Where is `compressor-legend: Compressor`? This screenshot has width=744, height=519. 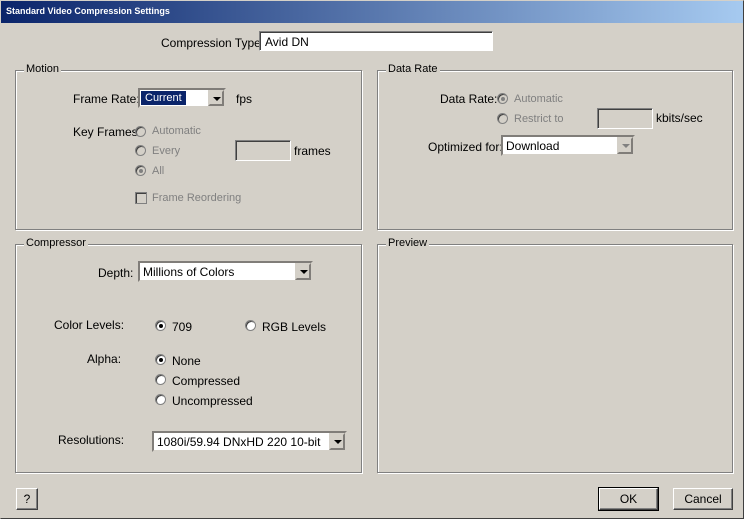 compressor-legend: Compressor is located at coordinates (56, 243).